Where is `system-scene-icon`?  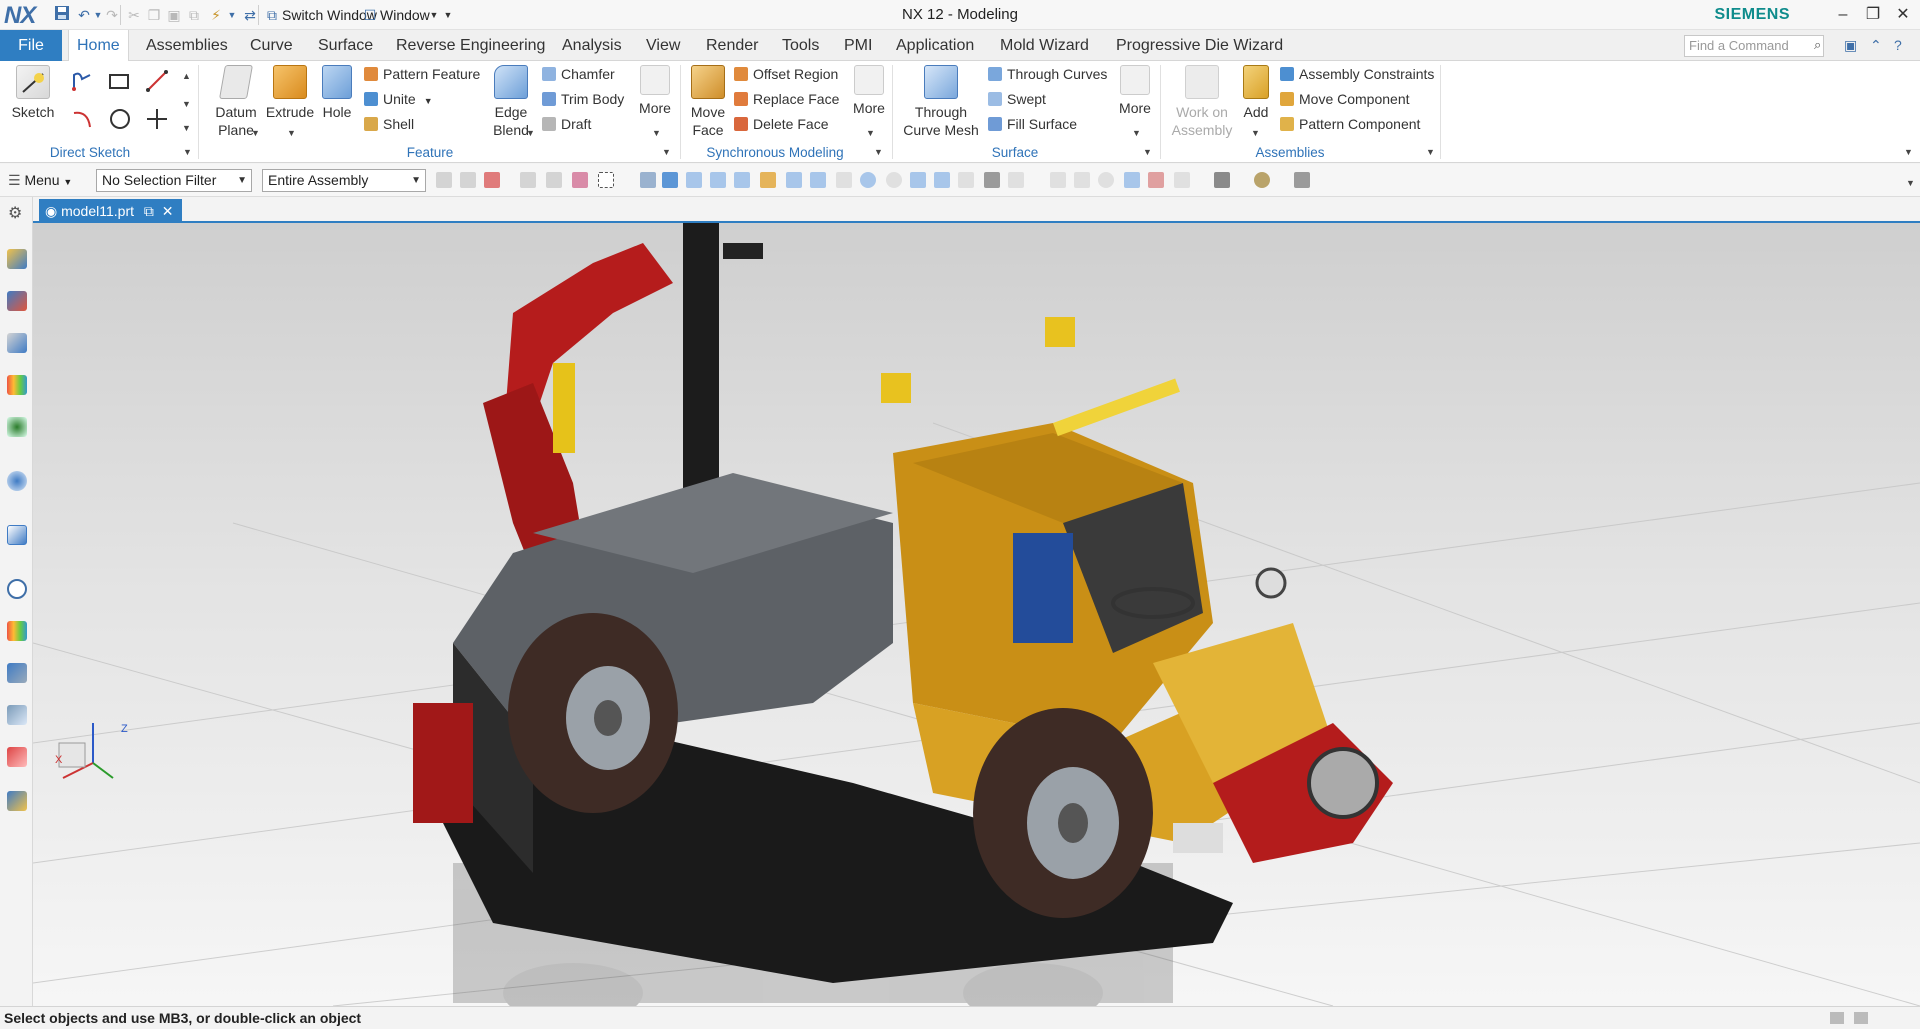 system-scene-icon is located at coordinates (17, 801).